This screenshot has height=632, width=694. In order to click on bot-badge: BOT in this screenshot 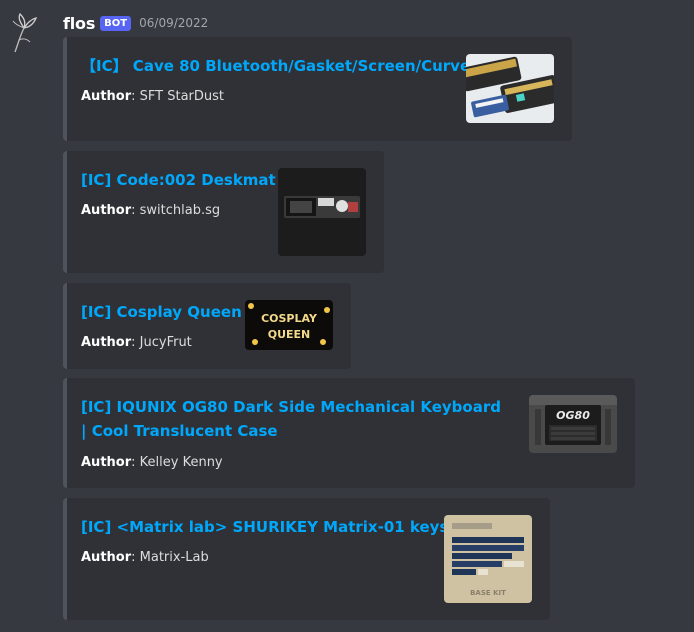, I will do `click(116, 23)`.